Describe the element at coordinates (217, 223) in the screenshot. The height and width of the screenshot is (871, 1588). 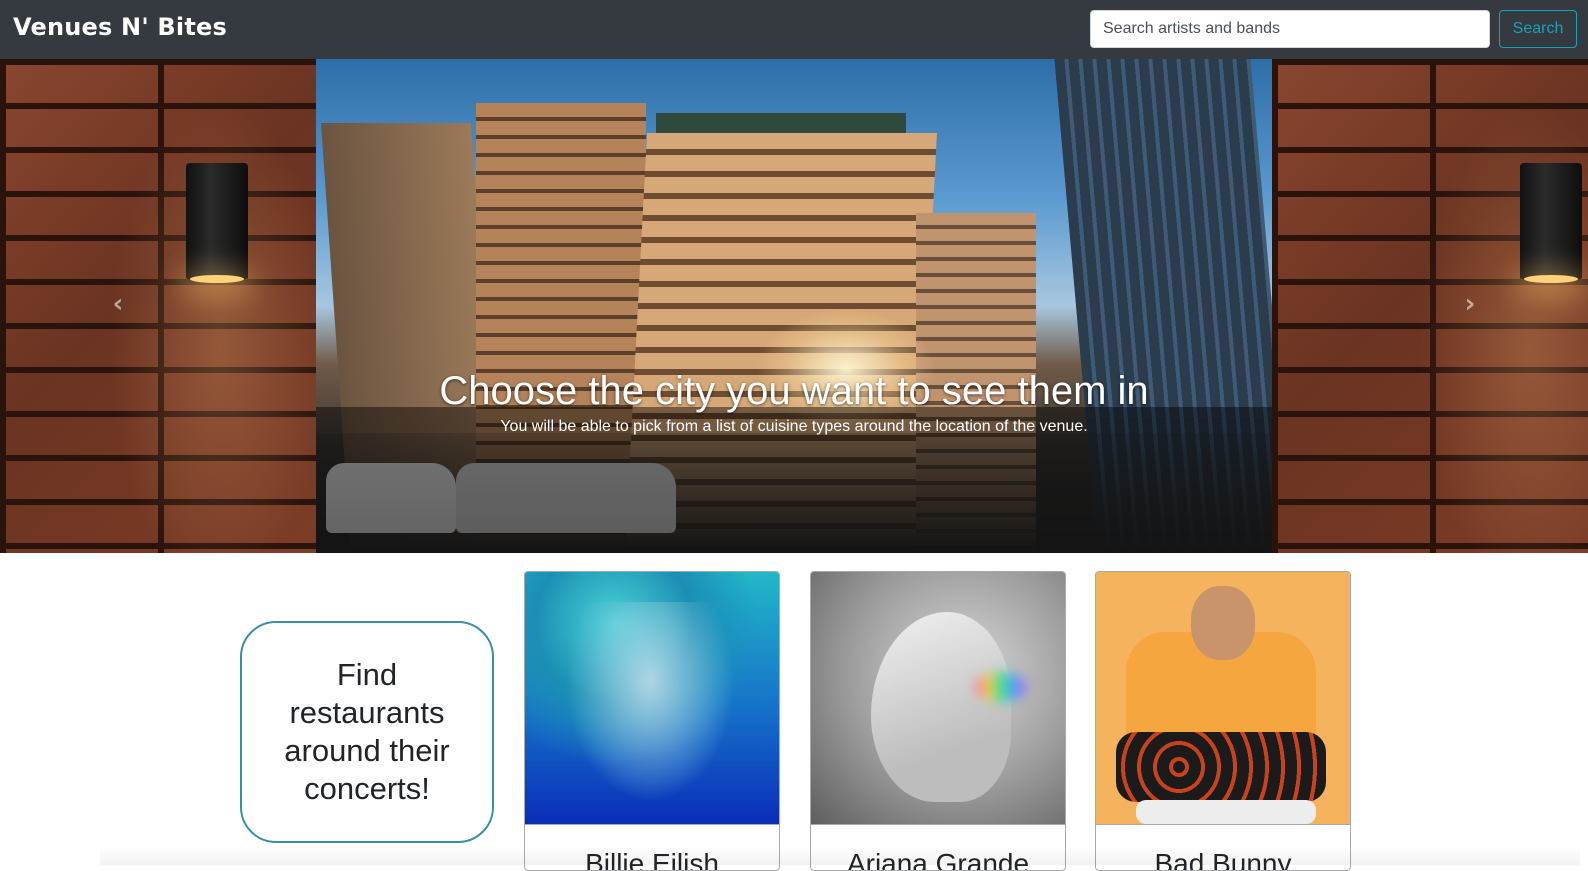
I see `wall-lamp-left` at that location.